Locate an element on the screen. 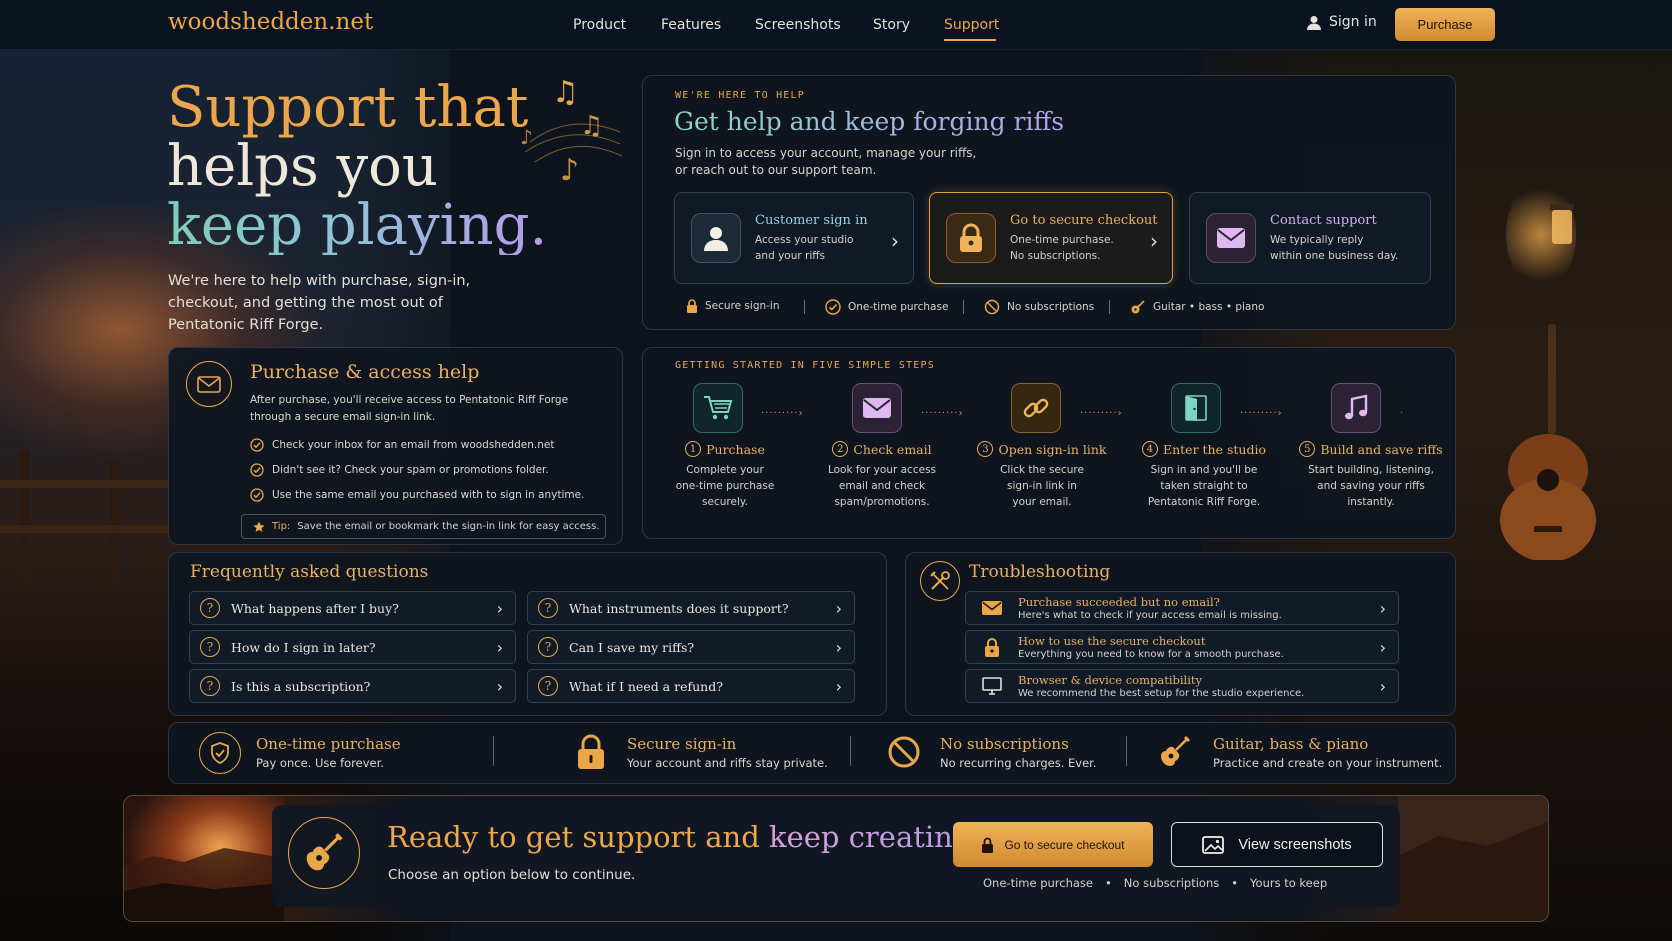 The image size is (1672, 941). faq-item: ? Is this a subscription? › is located at coordinates (352, 686).